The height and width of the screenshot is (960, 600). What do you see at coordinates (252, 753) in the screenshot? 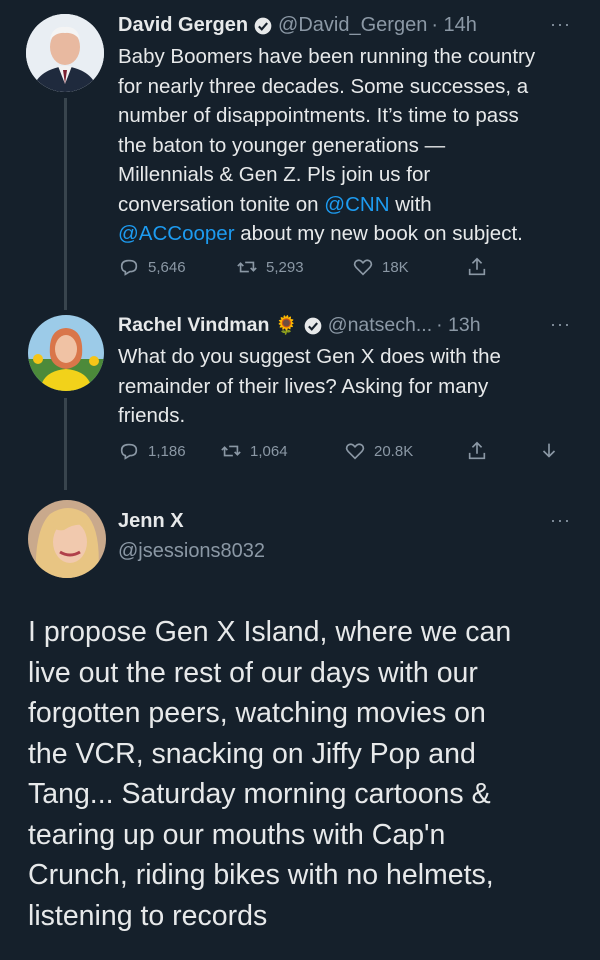
I see `tweet-text-line: the VCR, snacking on Jiffy Pop and` at bounding box center [252, 753].